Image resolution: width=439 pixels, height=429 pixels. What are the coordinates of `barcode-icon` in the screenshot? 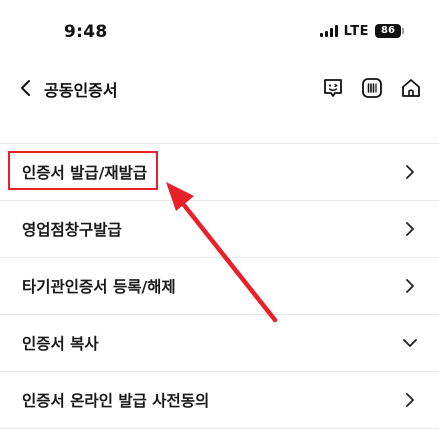 It's located at (372, 88).